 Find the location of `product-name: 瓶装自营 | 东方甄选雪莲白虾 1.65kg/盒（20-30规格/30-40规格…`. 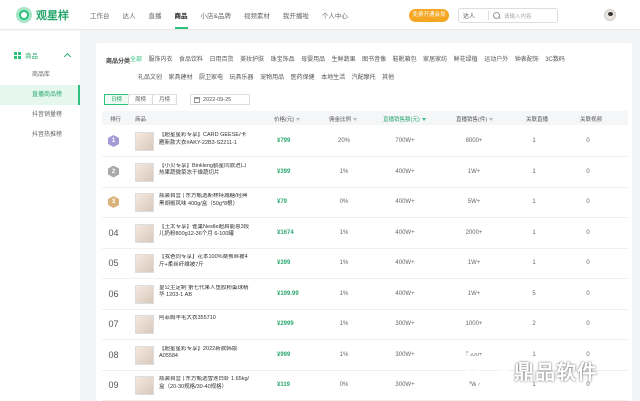

product-name: 瓶装自营 | 东方甄选雪莲白虾 1.65kg/盒（20-30规格/30-40规格… is located at coordinates (205, 383).